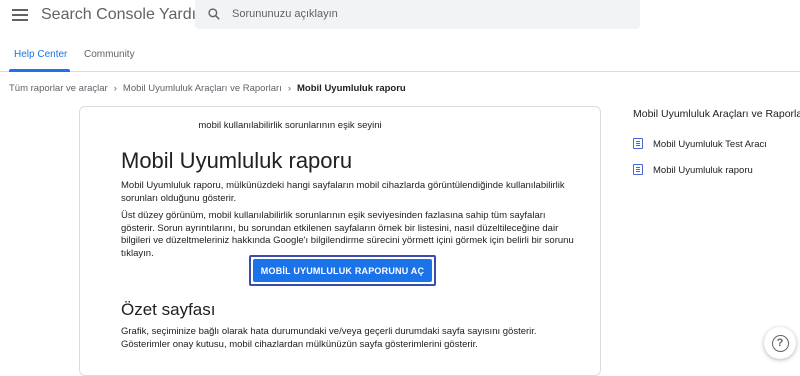  What do you see at coordinates (39, 70) in the screenshot?
I see `active-tab-indicator` at bounding box center [39, 70].